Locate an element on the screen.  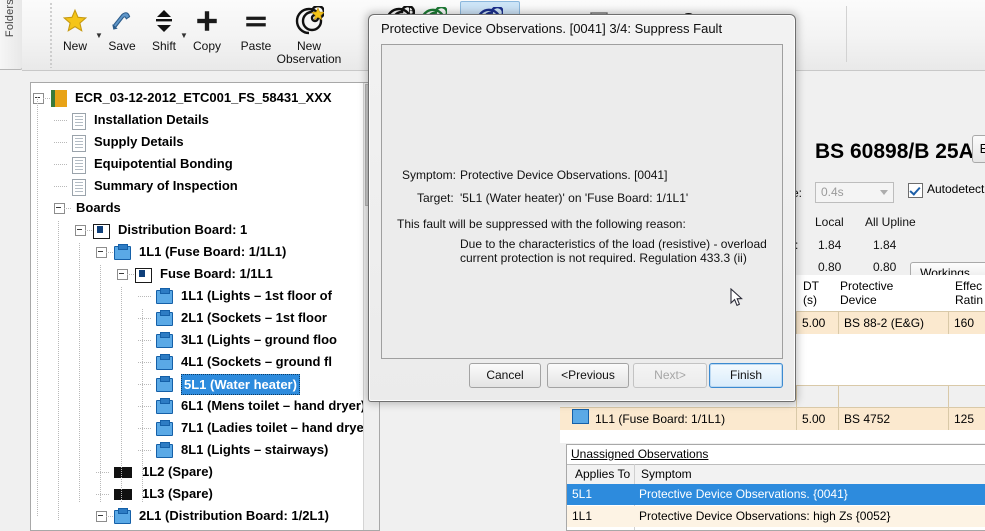
tree-item: 1L2 (Spare) is located at coordinates (205, 472).